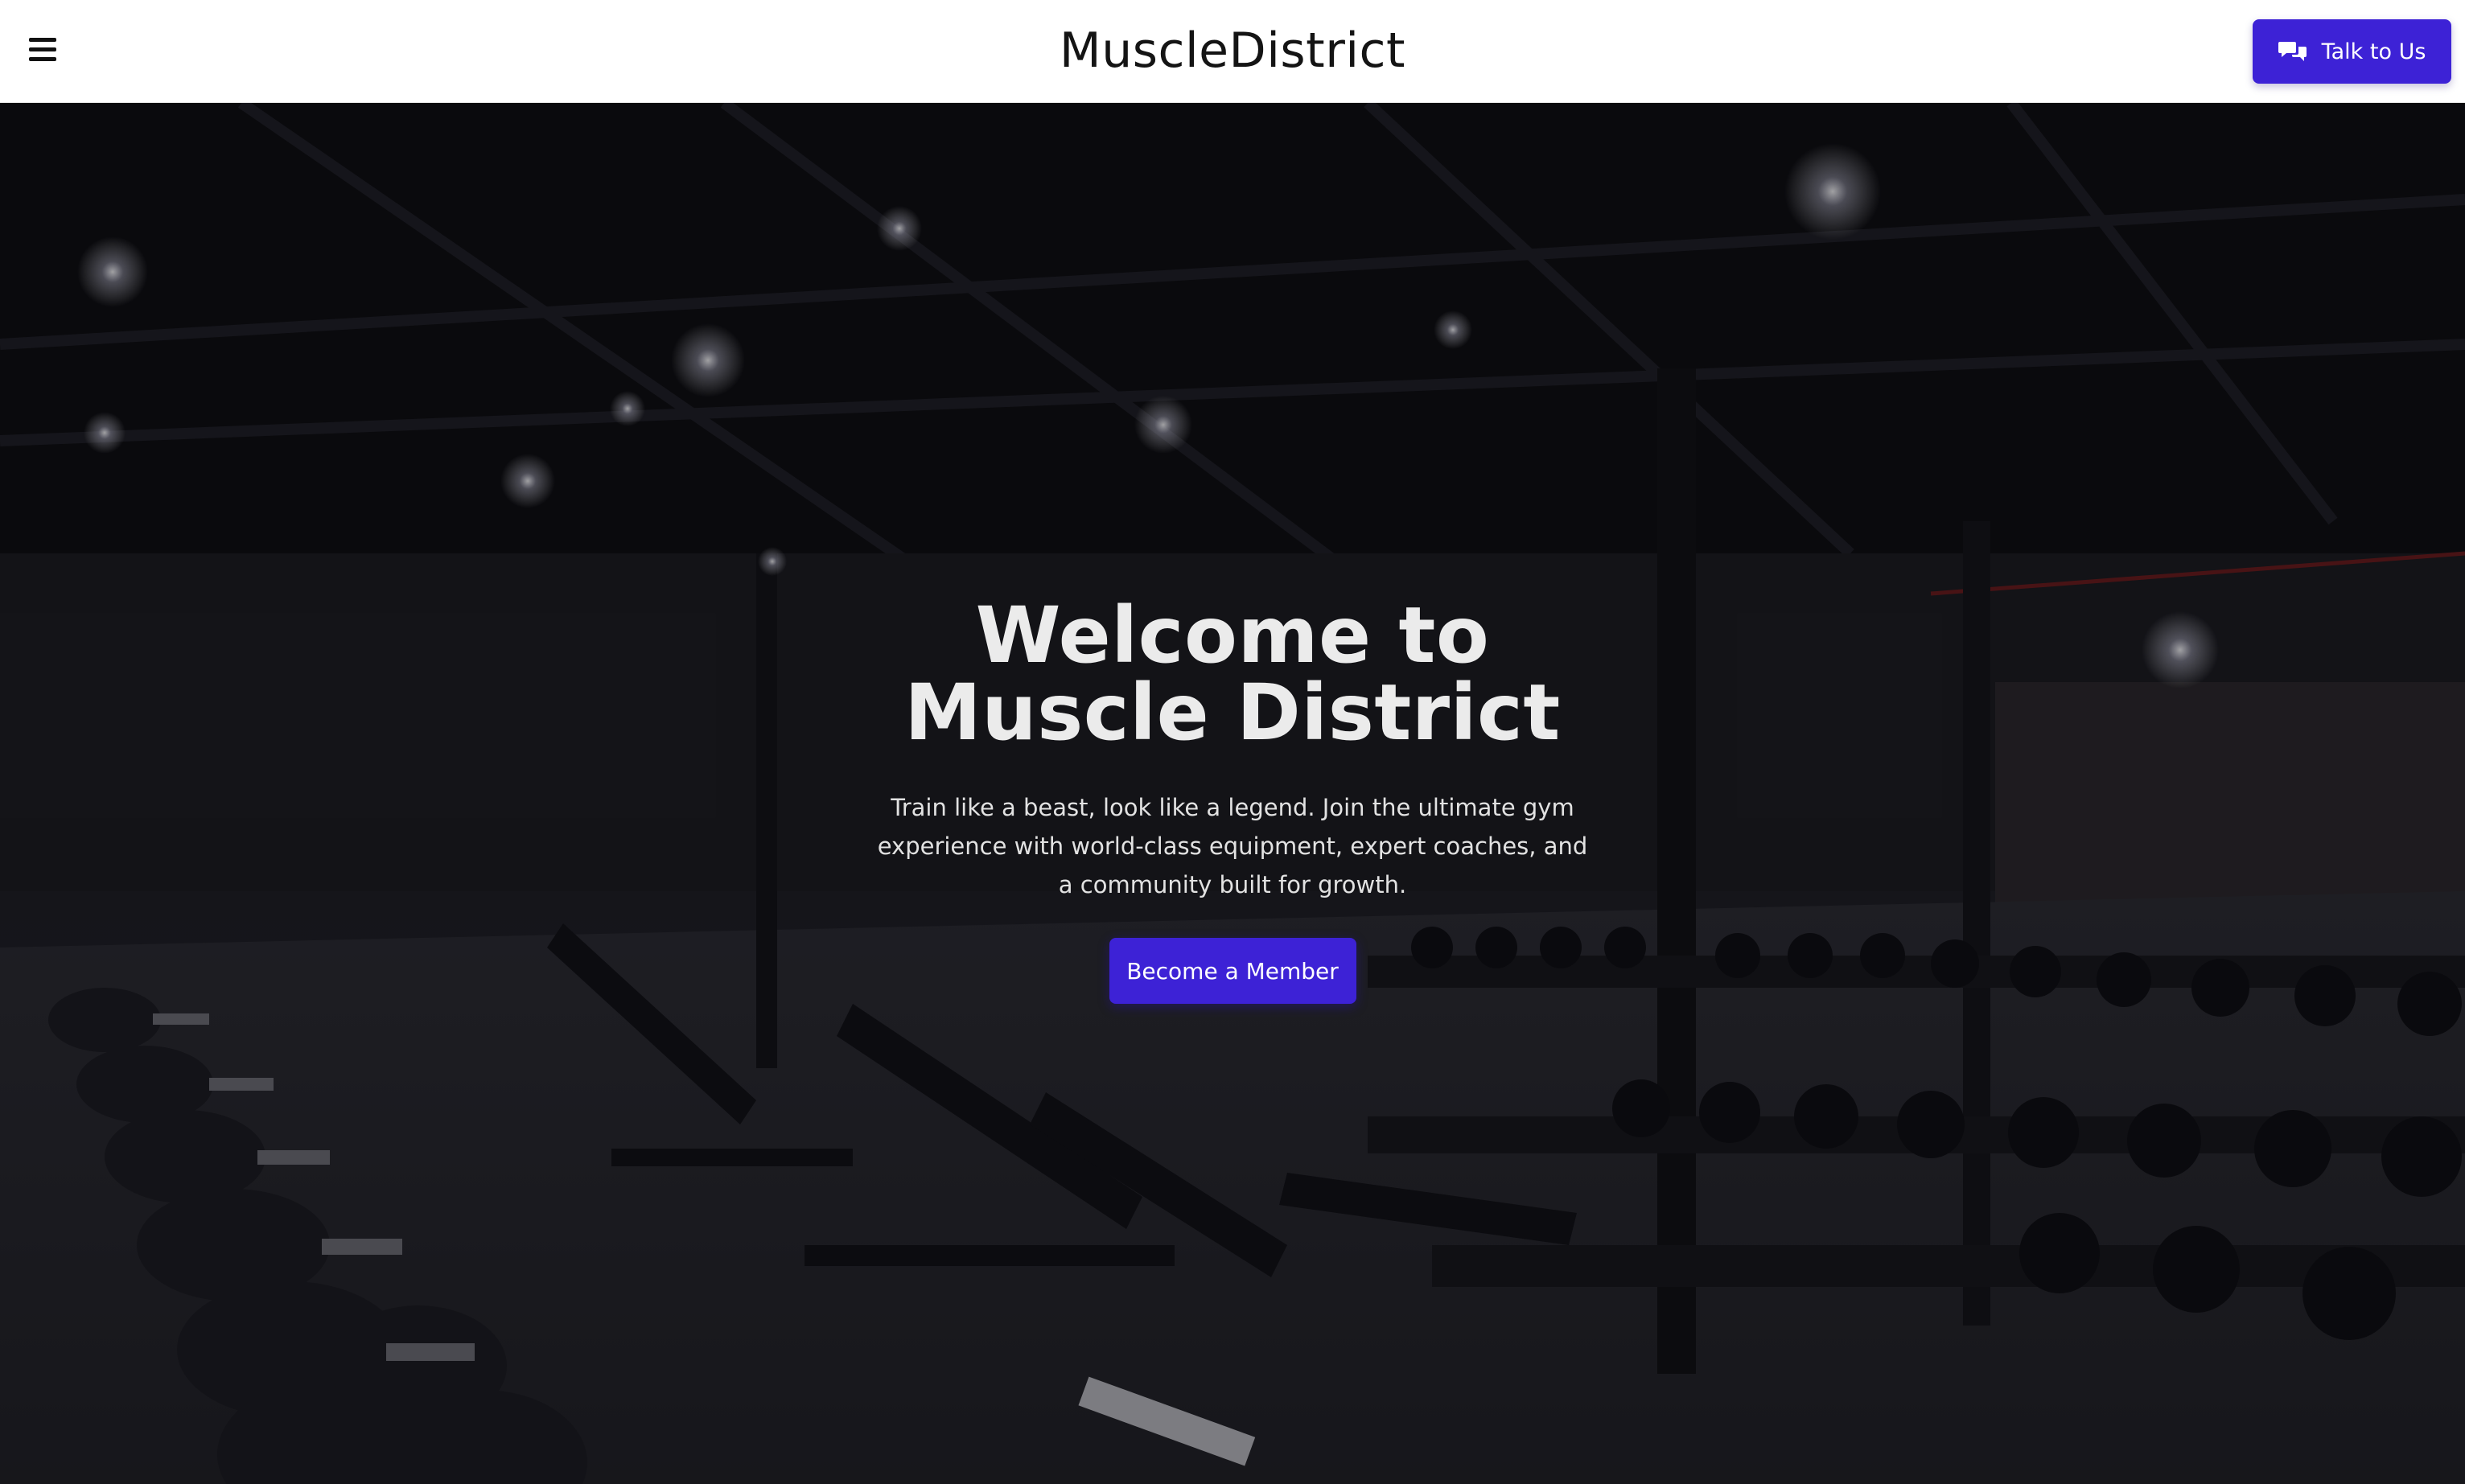  What do you see at coordinates (44, 50) in the screenshot?
I see `hamburger-menu-icon` at bounding box center [44, 50].